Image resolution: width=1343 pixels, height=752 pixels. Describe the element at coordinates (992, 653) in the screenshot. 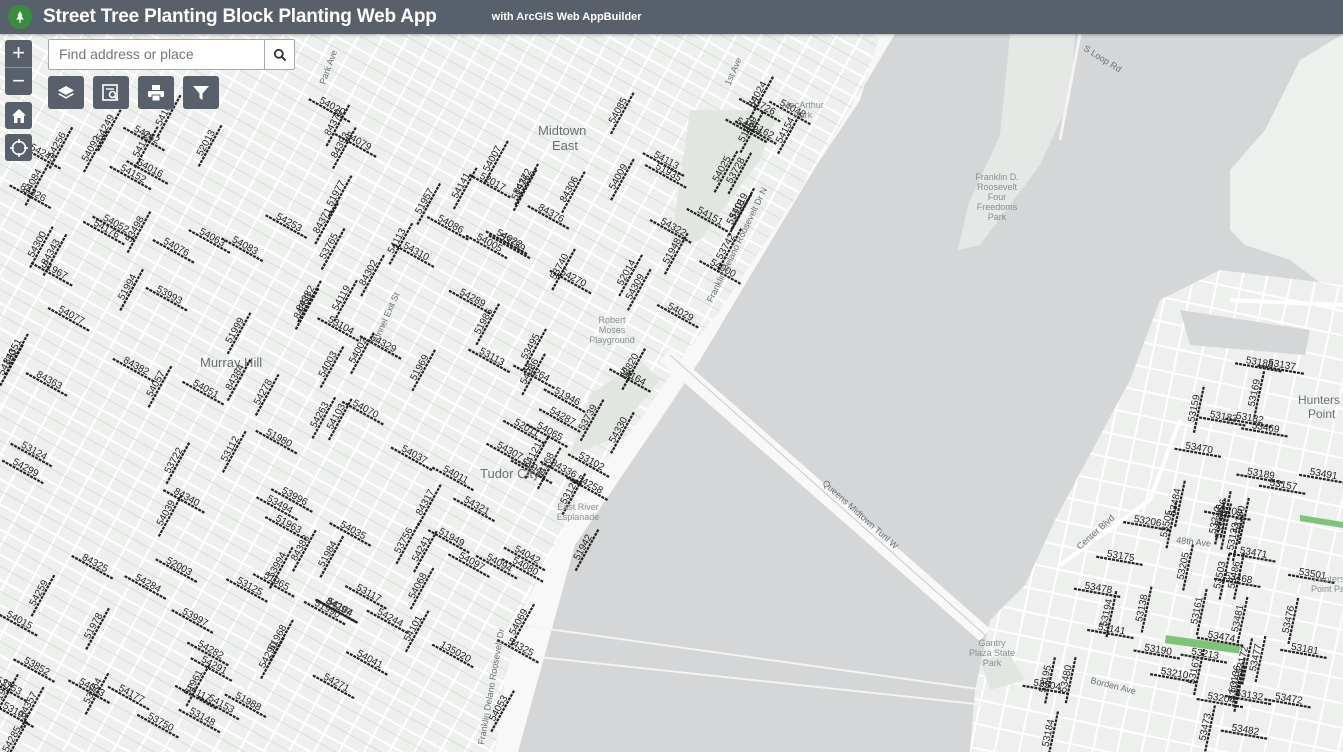

I see `place-gantry-2: Plaza State` at that location.